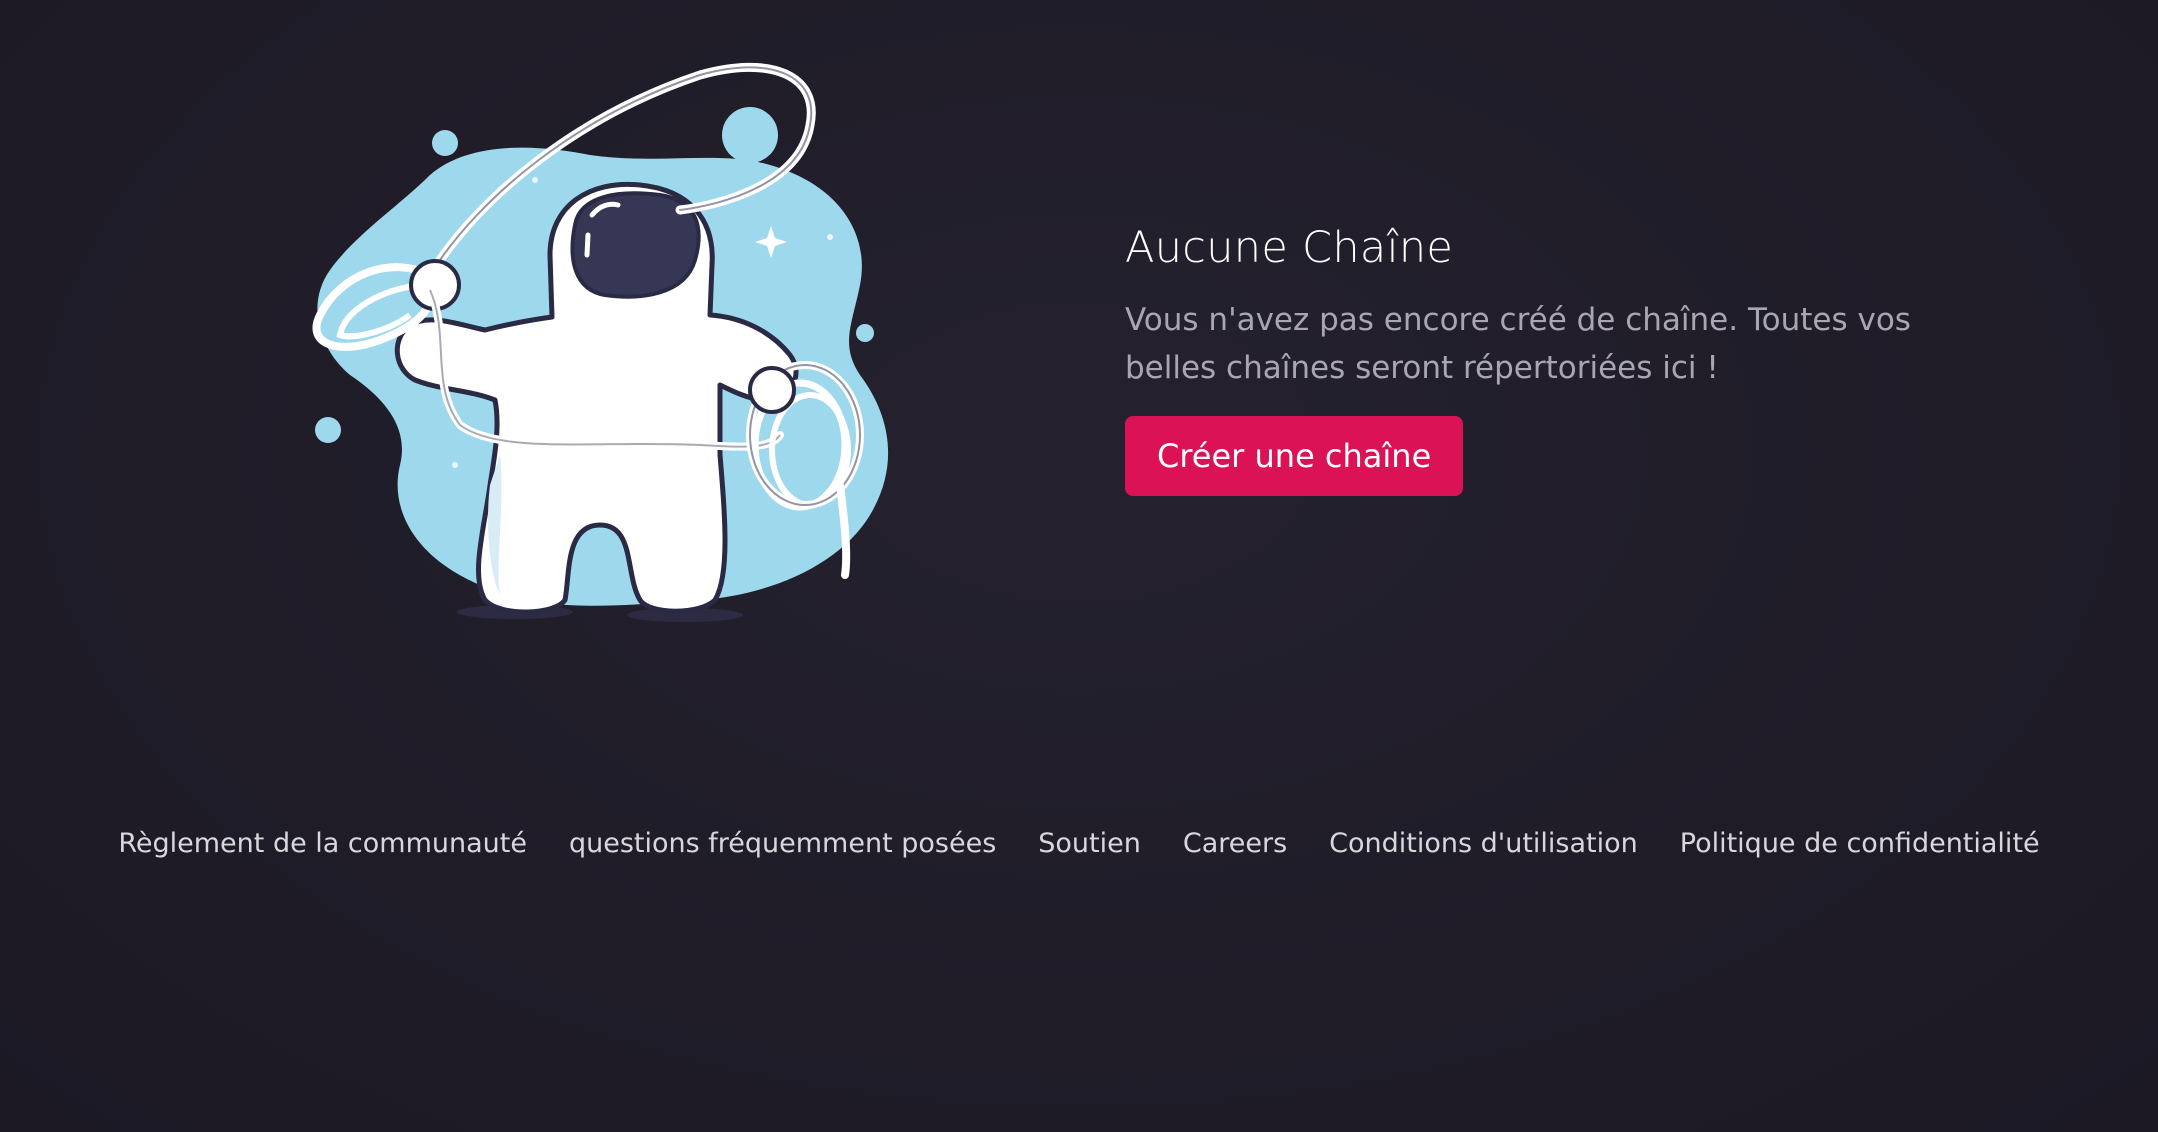 The width and height of the screenshot is (2158, 1132). What do you see at coordinates (772, 390) in the screenshot?
I see `astronaut-right-hand` at bounding box center [772, 390].